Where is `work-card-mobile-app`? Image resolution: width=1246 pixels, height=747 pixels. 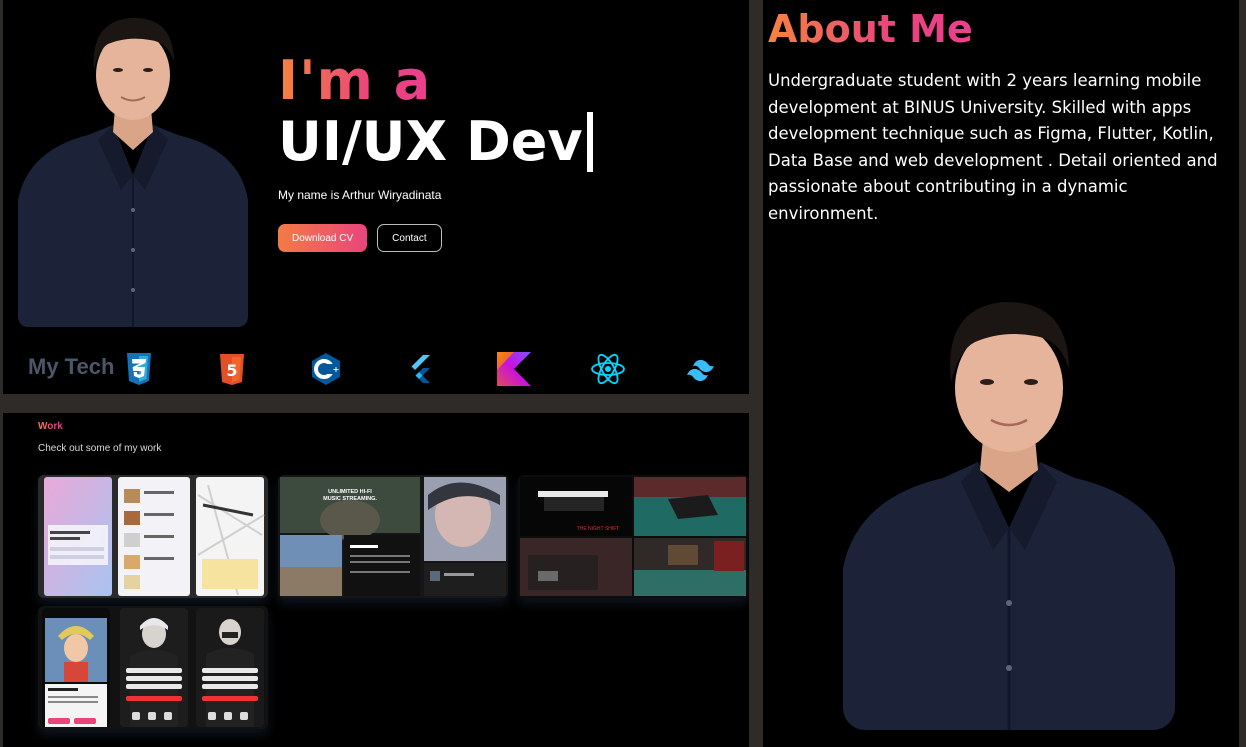
work-card-mobile-app is located at coordinates (153, 667).